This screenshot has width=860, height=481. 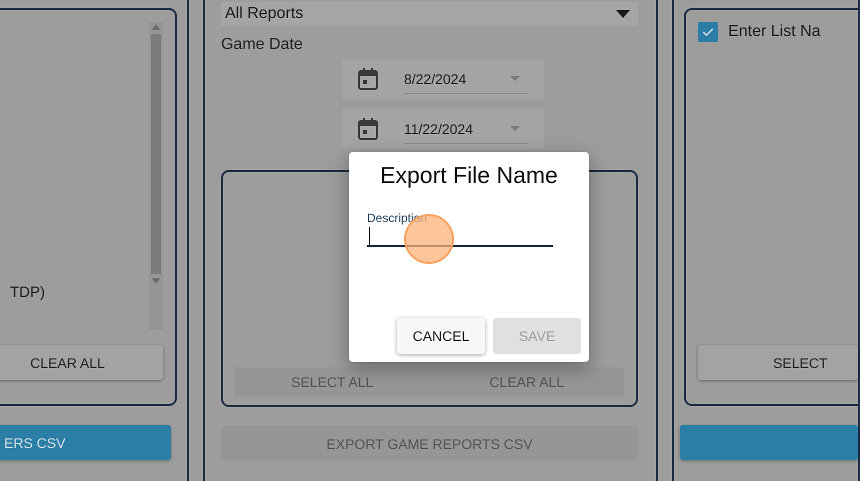 What do you see at coordinates (155, 176) in the screenshot?
I see `scrollbar` at bounding box center [155, 176].